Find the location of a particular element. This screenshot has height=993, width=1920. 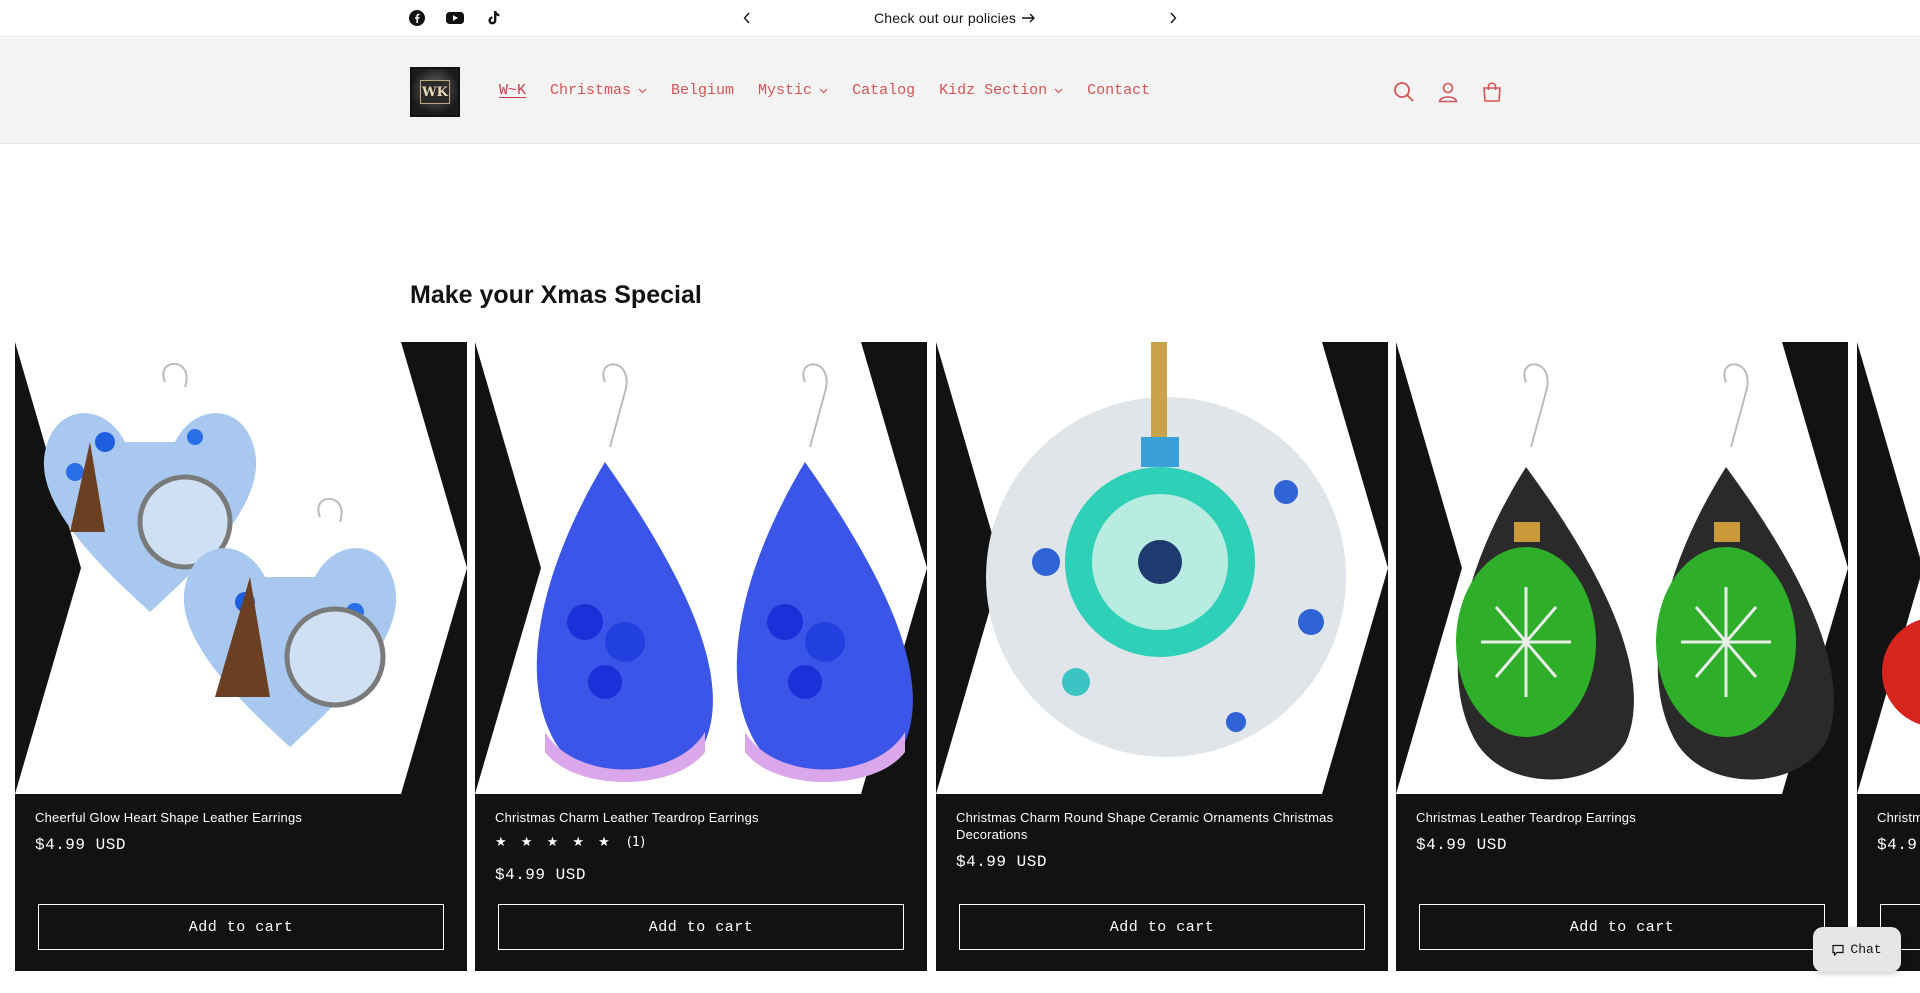

arrow-right-icon is located at coordinates (1029, 18).